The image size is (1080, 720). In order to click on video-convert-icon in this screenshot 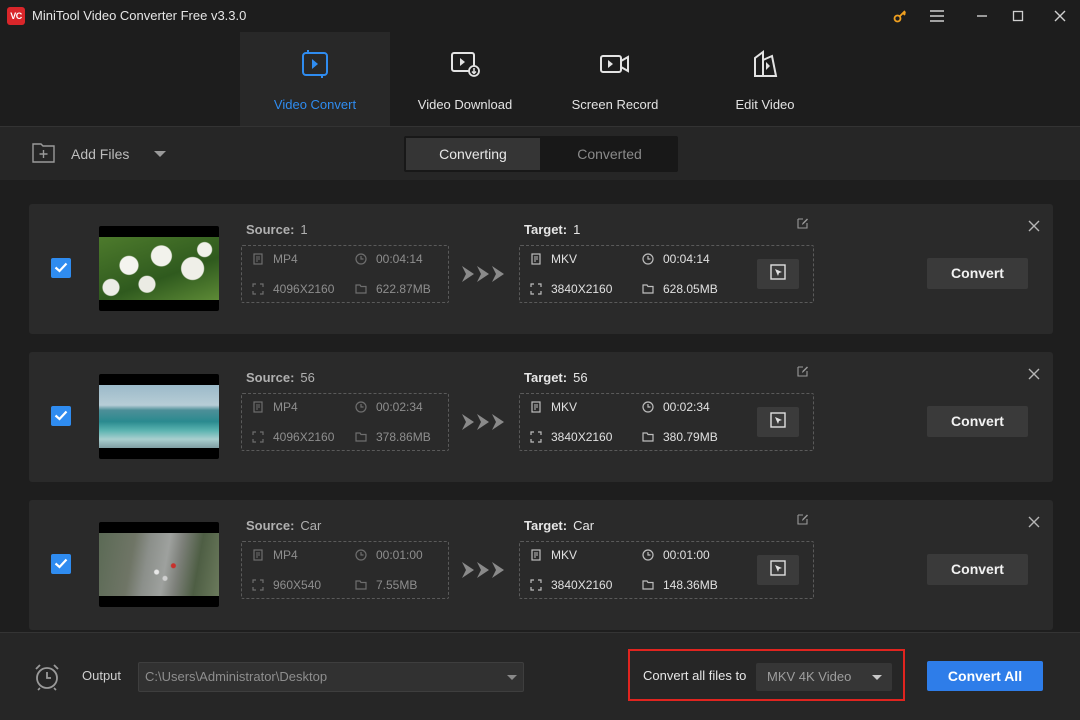, I will do `click(315, 64)`.